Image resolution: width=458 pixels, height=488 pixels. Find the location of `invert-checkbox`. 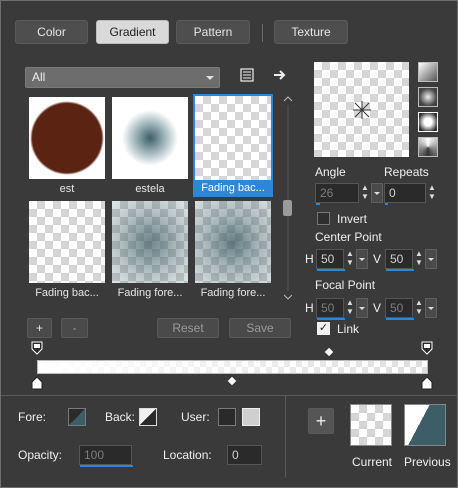

invert-checkbox is located at coordinates (323, 218).